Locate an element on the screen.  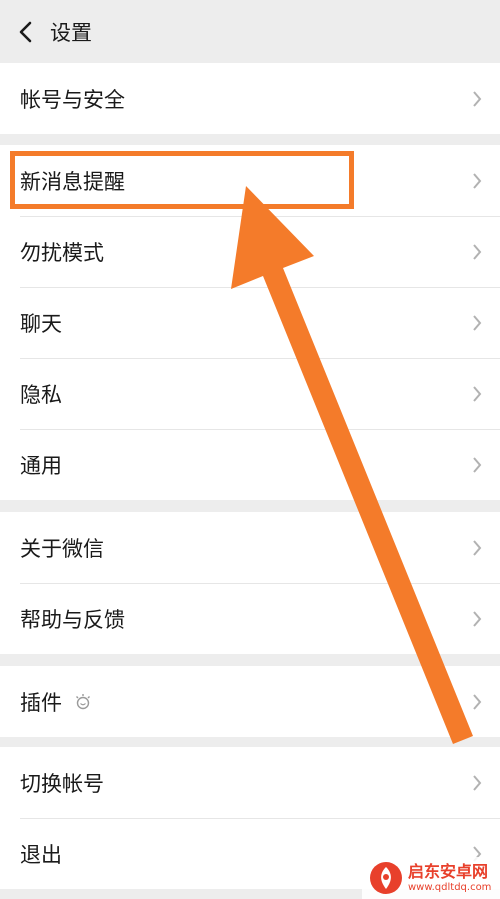
plugin-icon is located at coordinates (83, 702).